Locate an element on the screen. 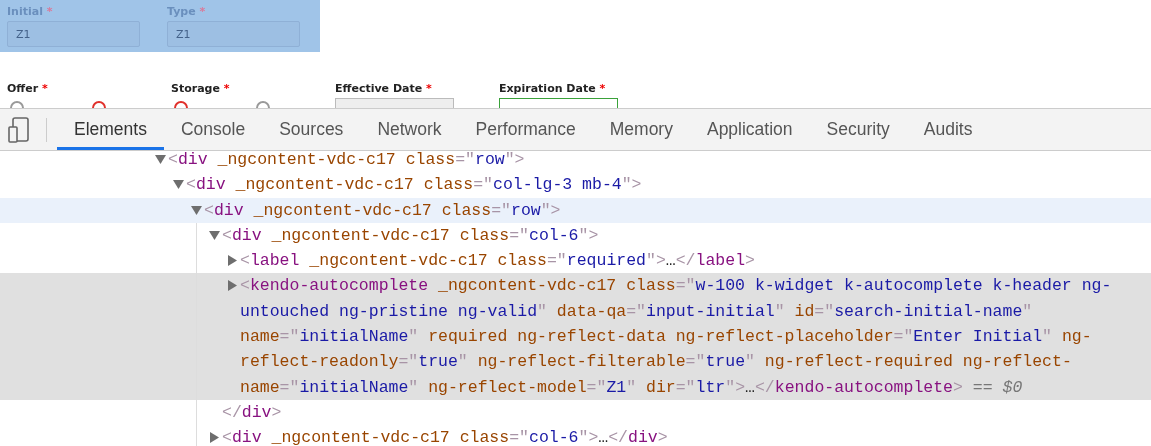 This screenshot has width=1151, height=446. devtools-tab: Sources is located at coordinates (311, 129).